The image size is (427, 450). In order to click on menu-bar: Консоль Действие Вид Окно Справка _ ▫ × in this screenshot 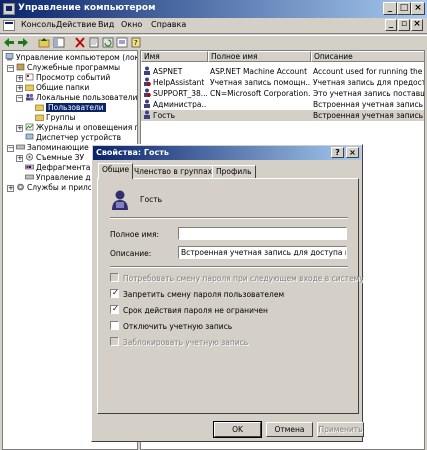, I will do `click(213, 26)`.